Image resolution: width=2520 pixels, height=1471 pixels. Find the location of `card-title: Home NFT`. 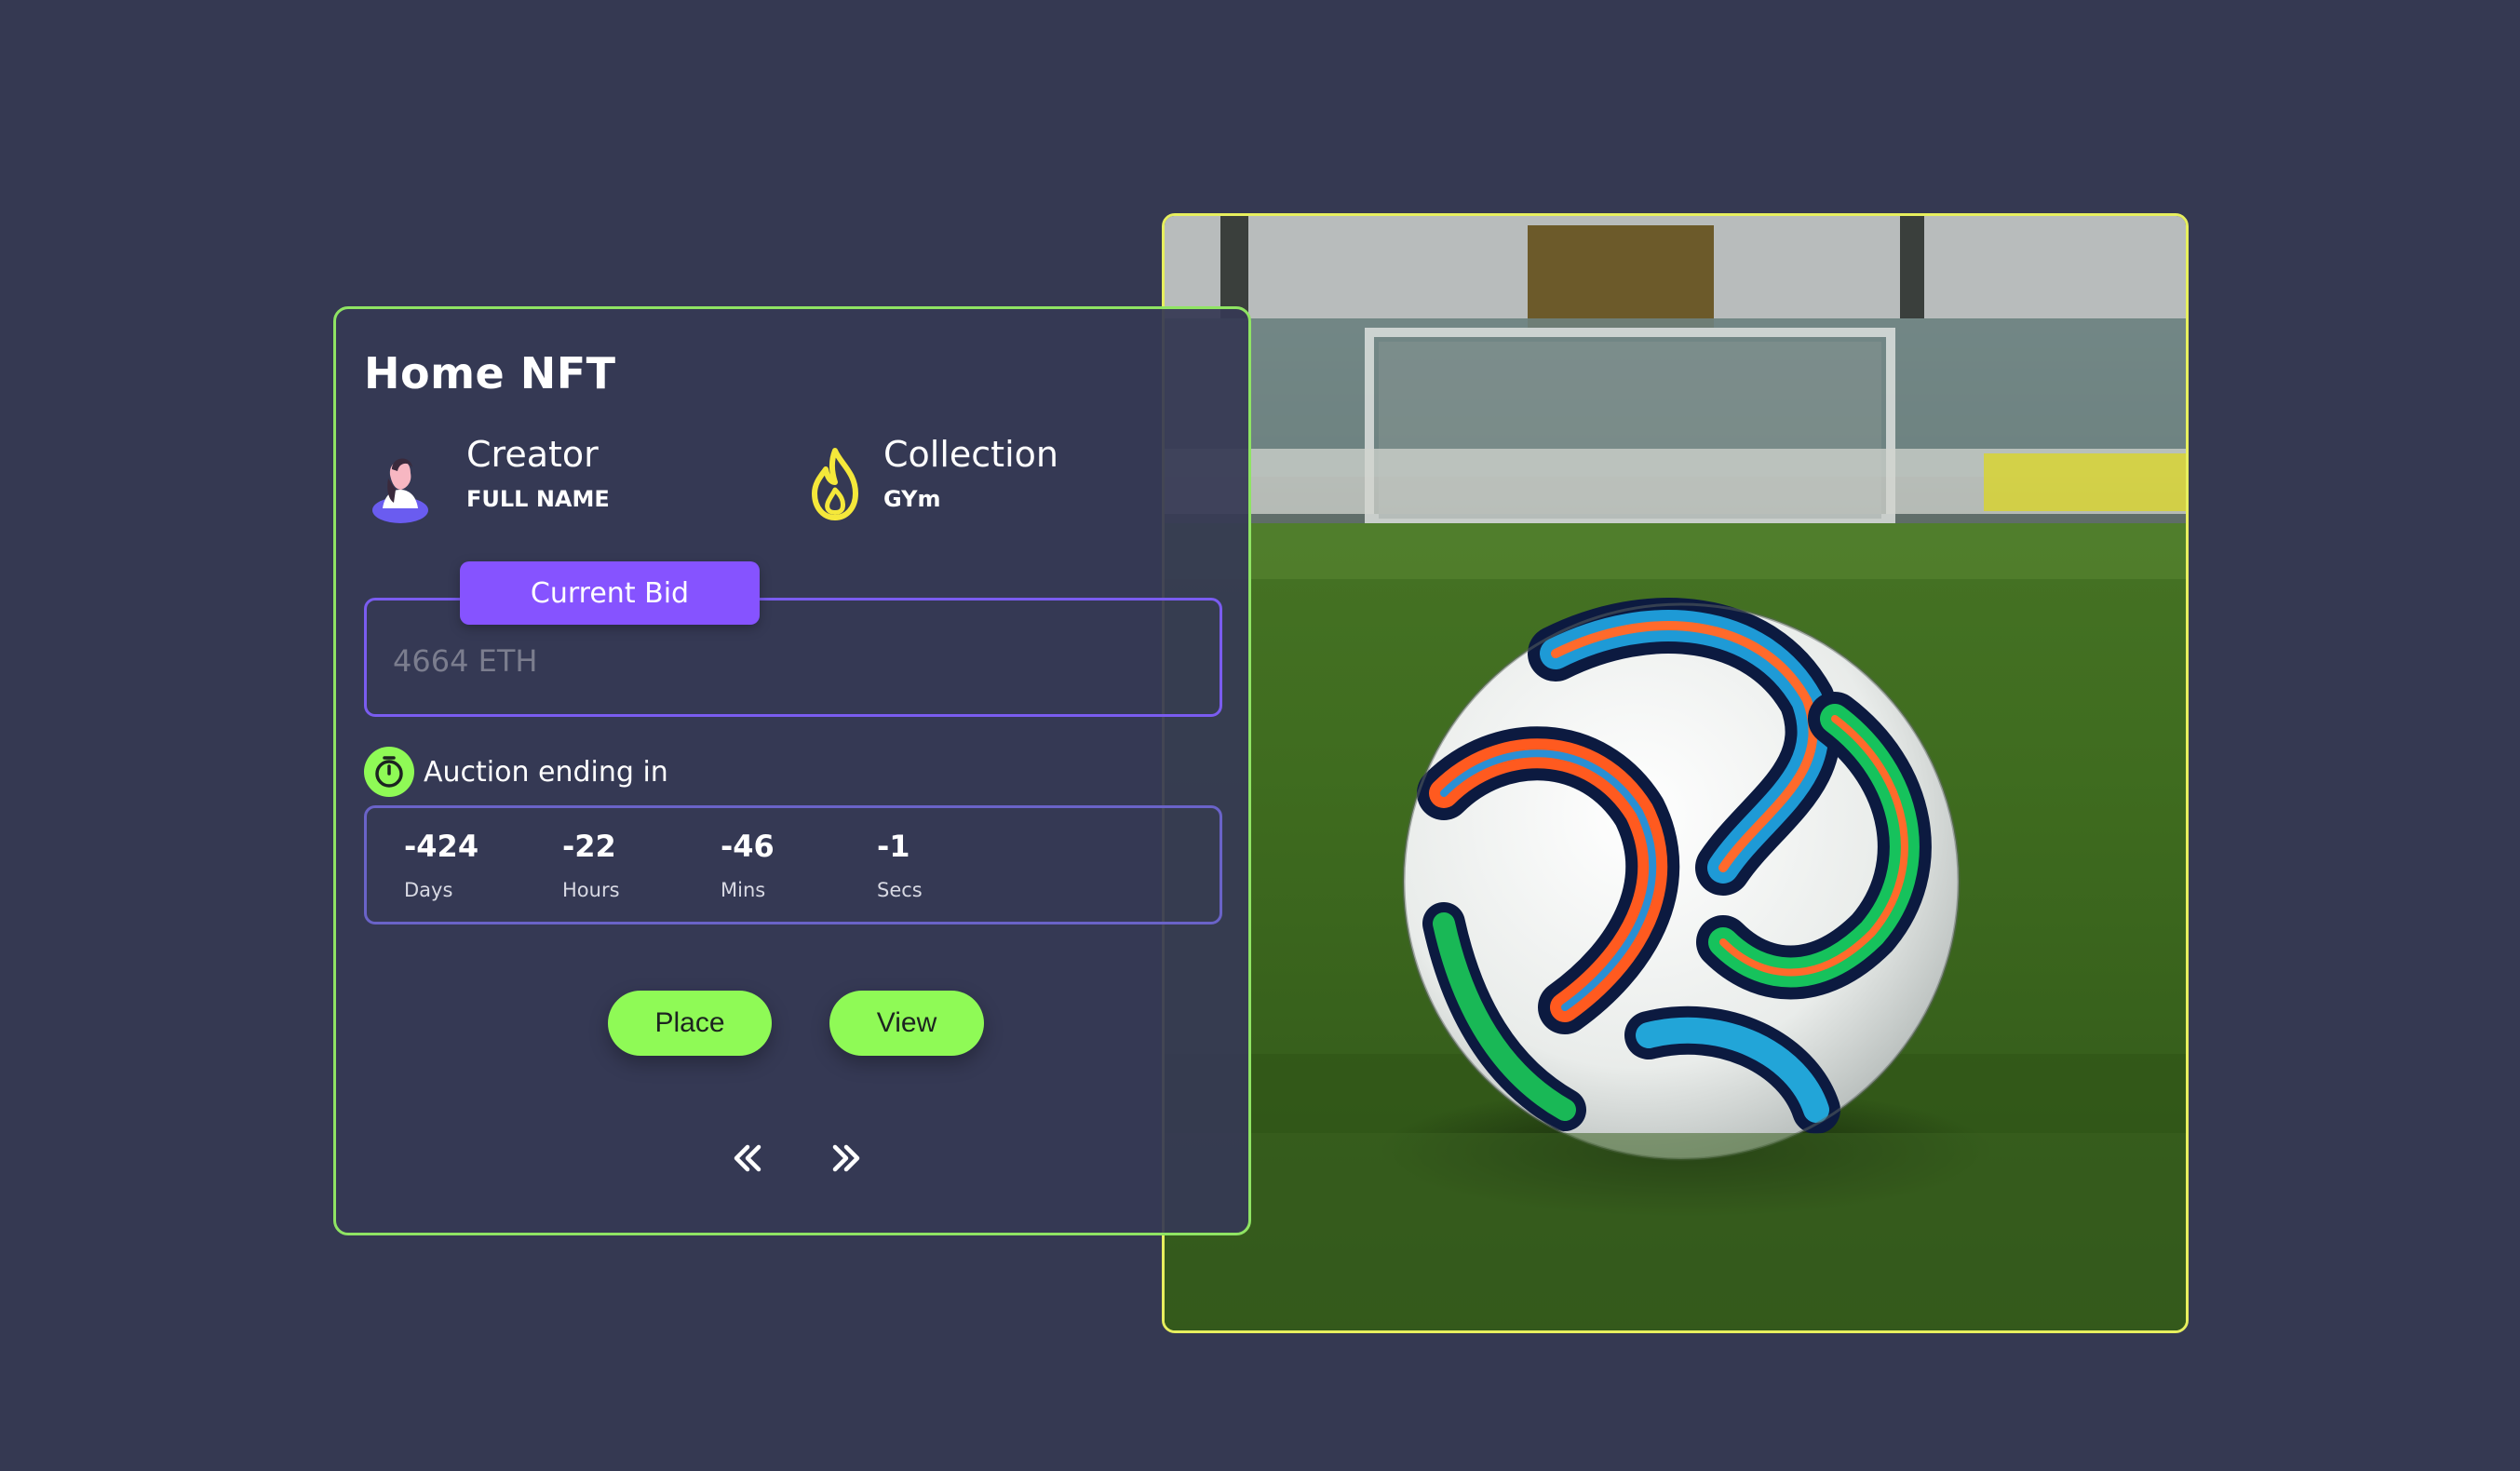

card-title: Home NFT is located at coordinates (490, 373).